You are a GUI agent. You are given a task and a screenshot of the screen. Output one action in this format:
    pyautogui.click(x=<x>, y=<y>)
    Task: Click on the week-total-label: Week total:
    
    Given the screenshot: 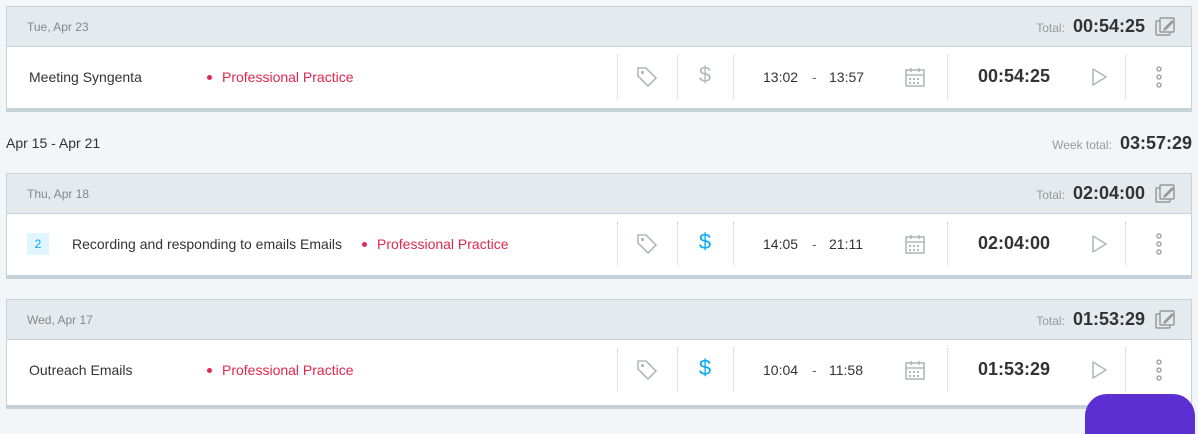 What is the action you would take?
    pyautogui.click(x=1082, y=145)
    